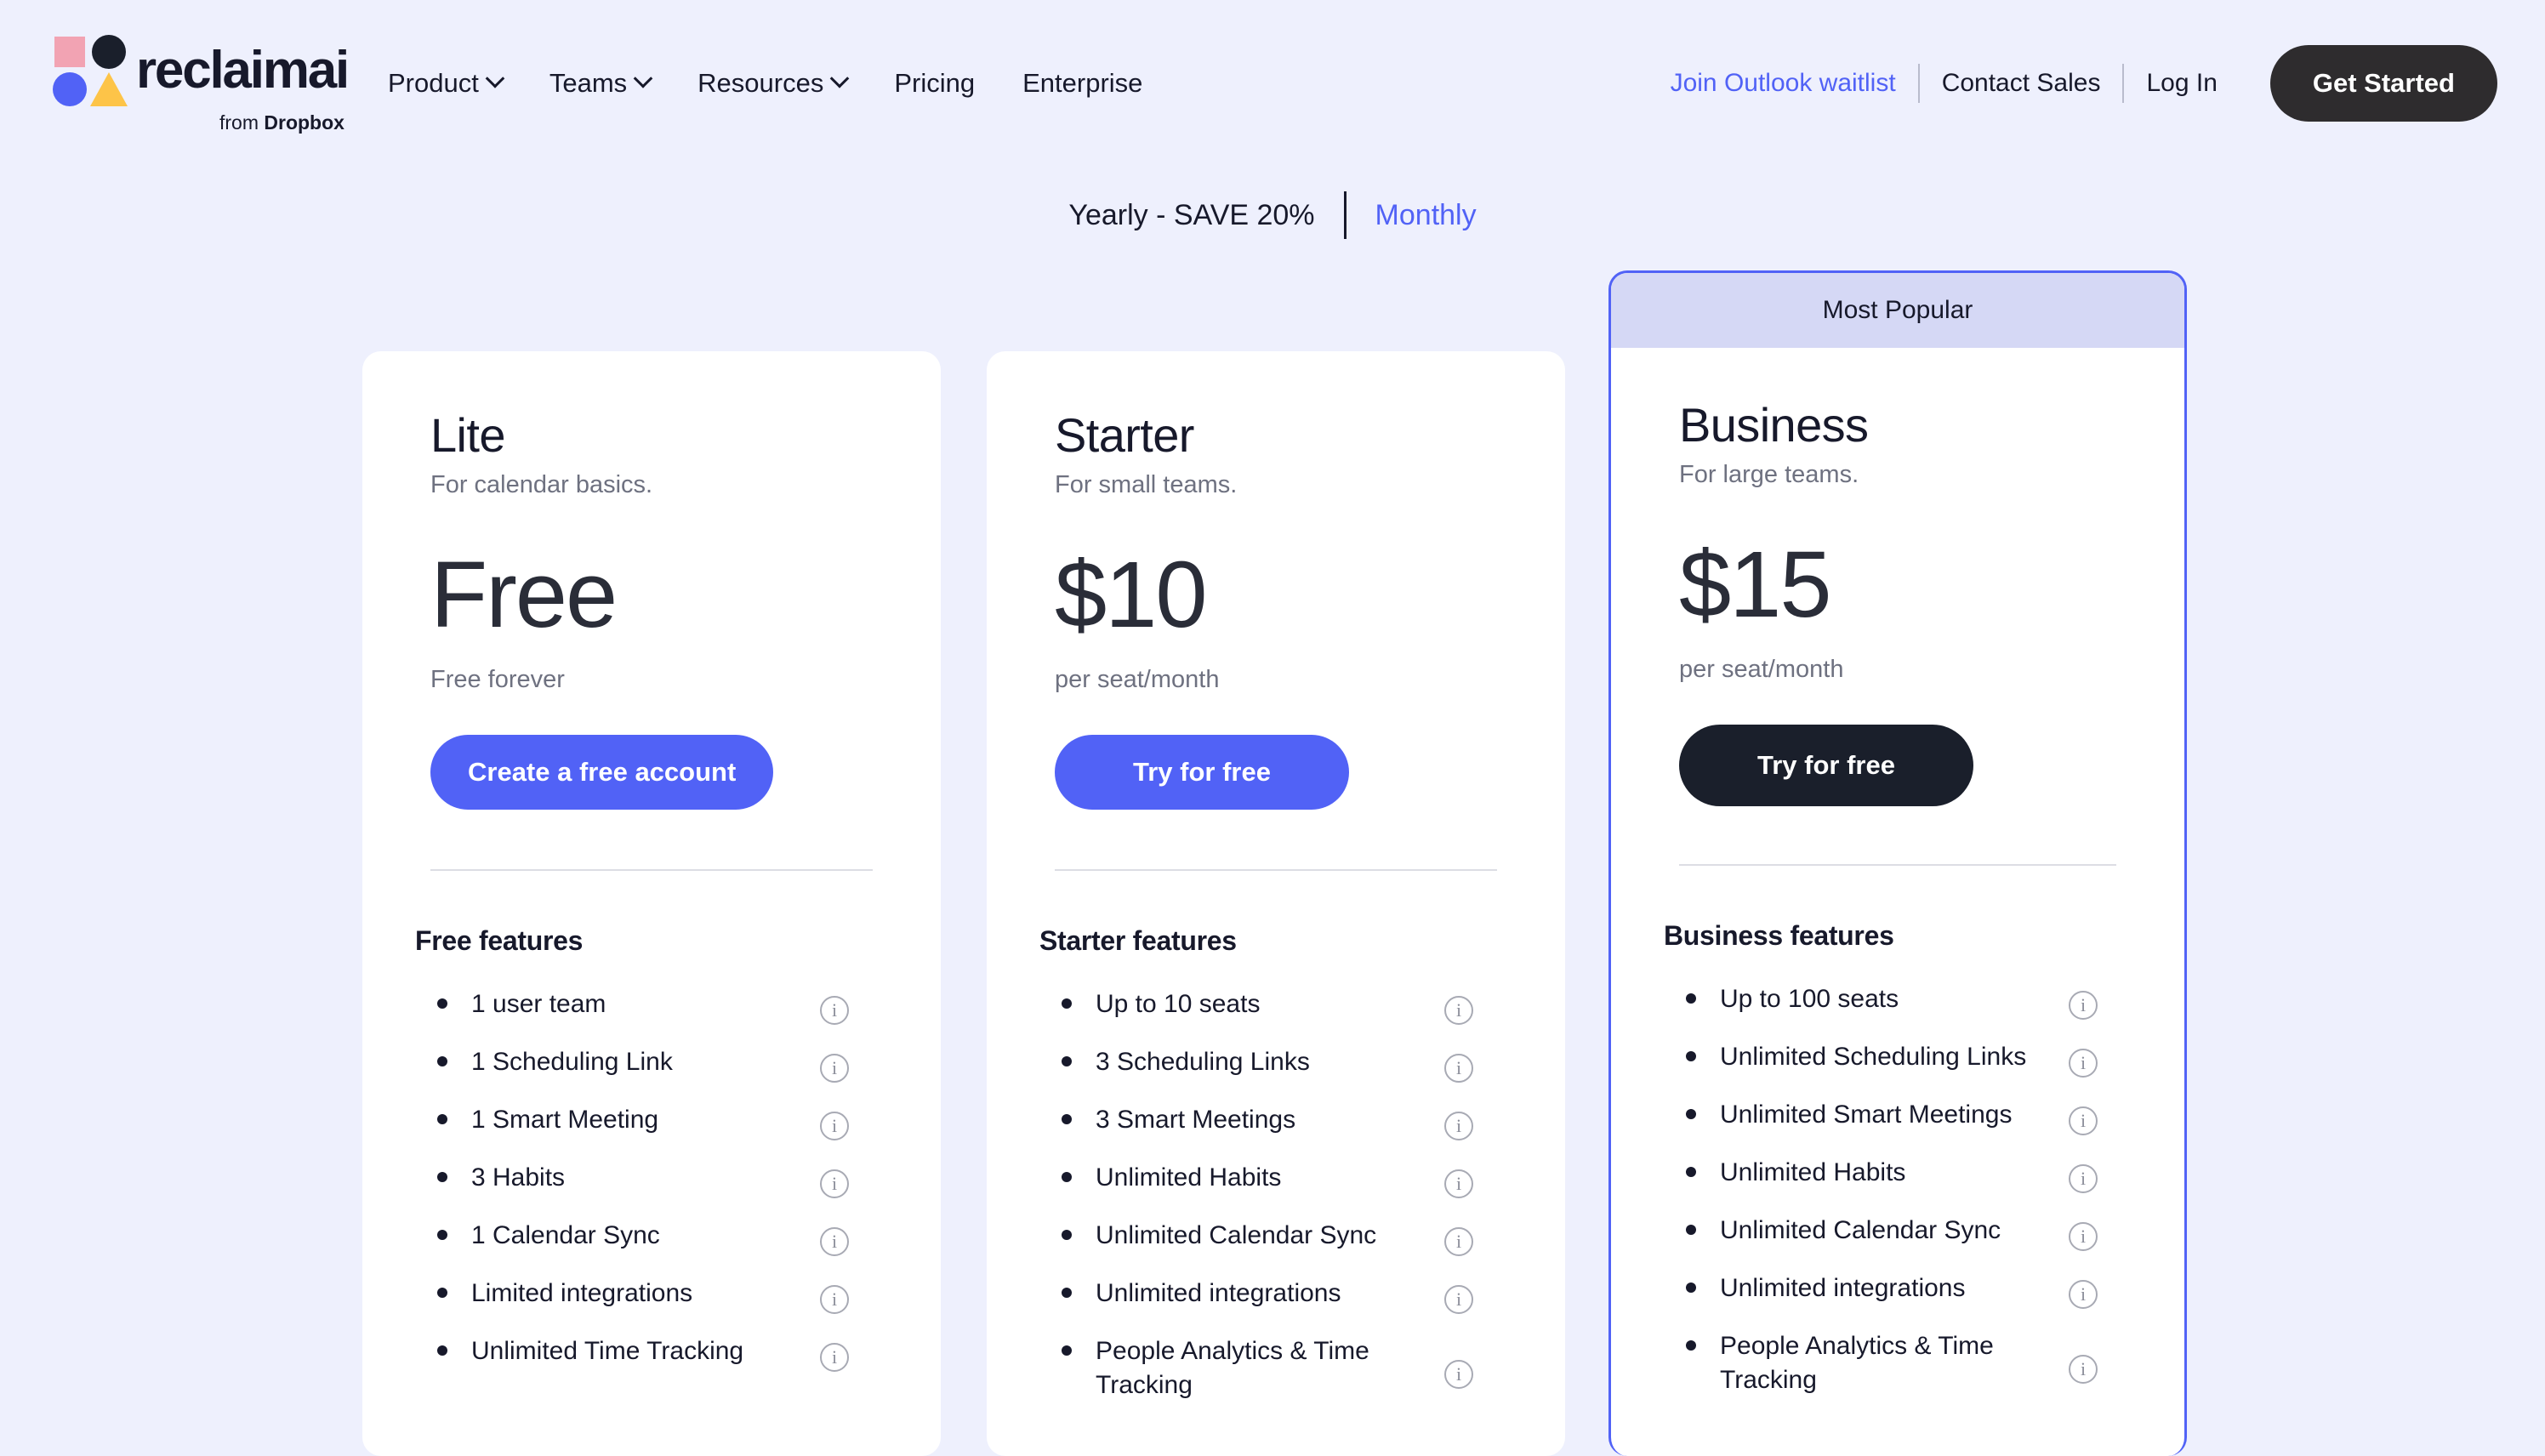 Image resolution: width=2545 pixels, height=1456 pixels. I want to click on feature-label: 1 Smart Meeting, so click(565, 1119).